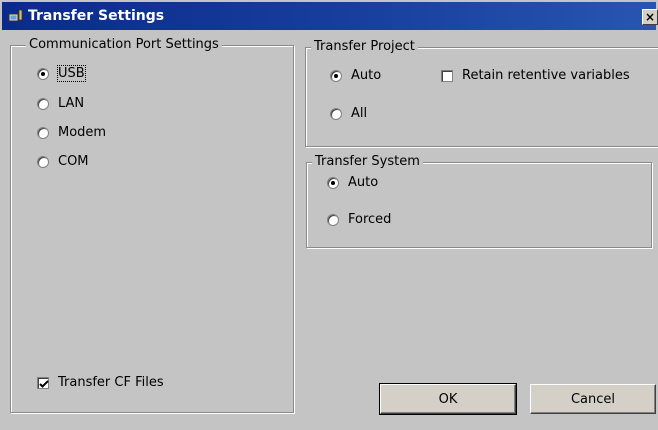 This screenshot has height=430, width=658. Describe the element at coordinates (650, 17) in the screenshot. I see `close-button: ×` at that location.